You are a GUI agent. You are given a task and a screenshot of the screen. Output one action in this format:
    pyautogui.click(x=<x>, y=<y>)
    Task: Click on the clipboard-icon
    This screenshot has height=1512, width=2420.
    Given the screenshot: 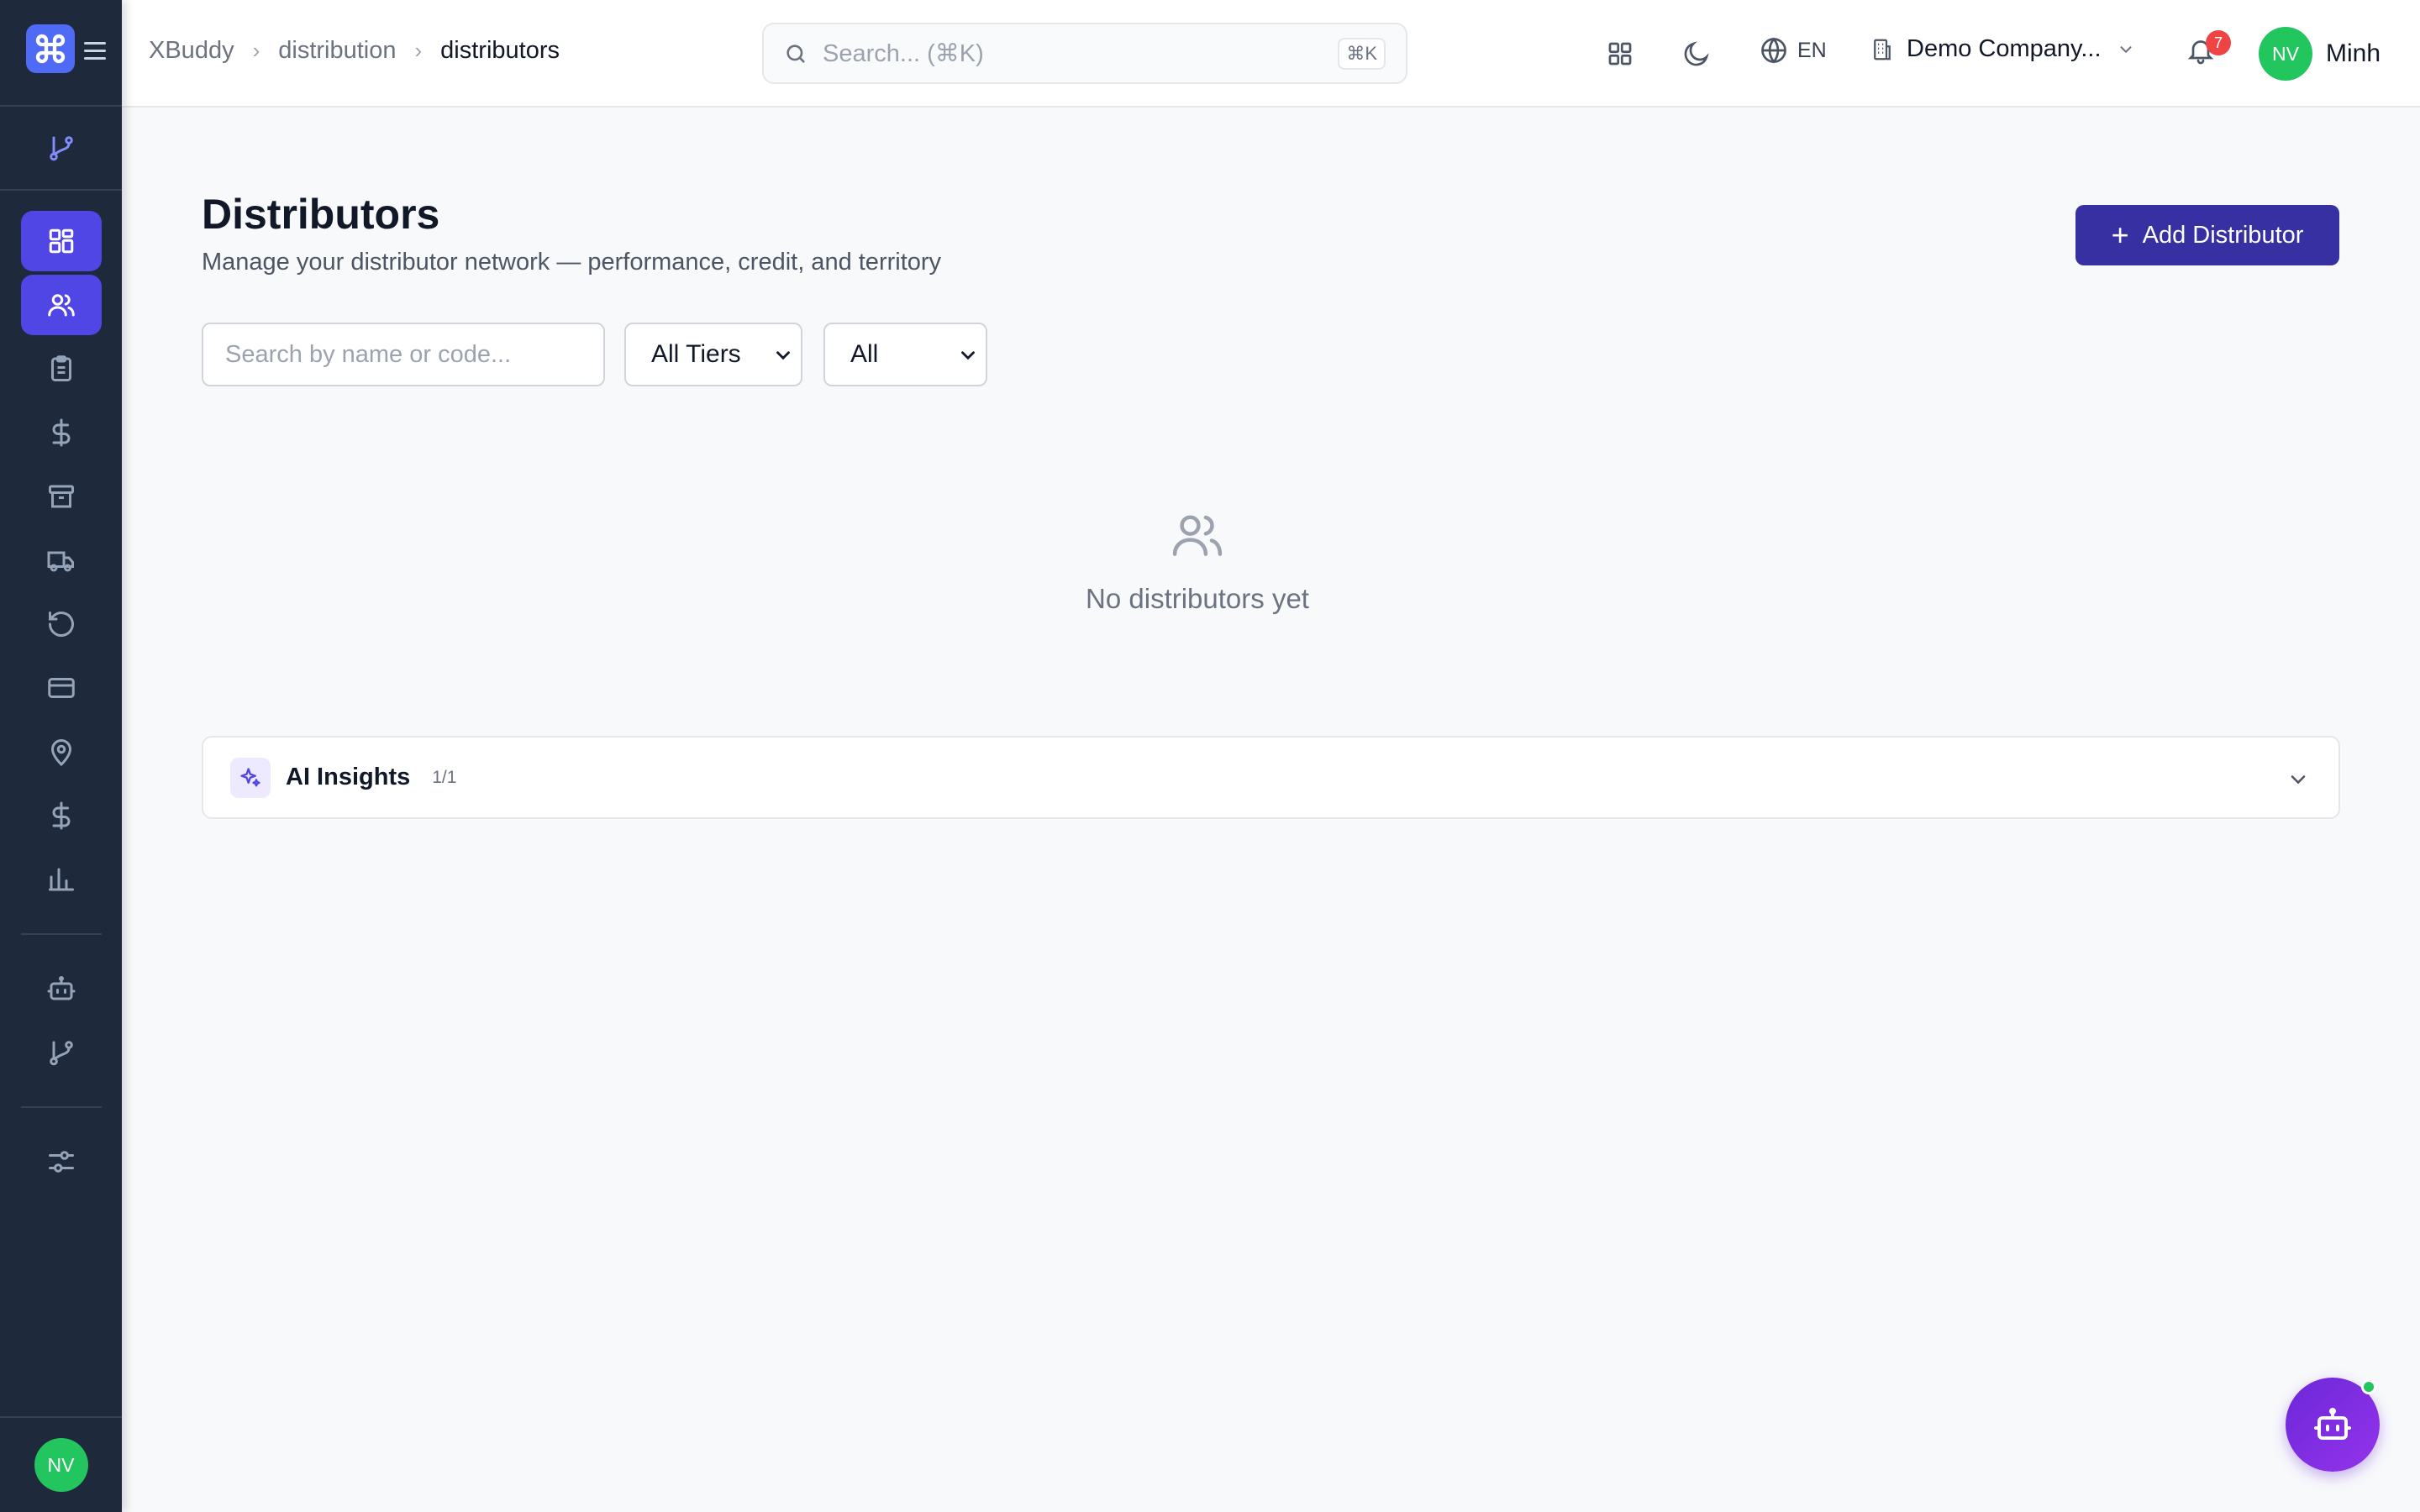 What is the action you would take?
    pyautogui.click(x=60, y=368)
    